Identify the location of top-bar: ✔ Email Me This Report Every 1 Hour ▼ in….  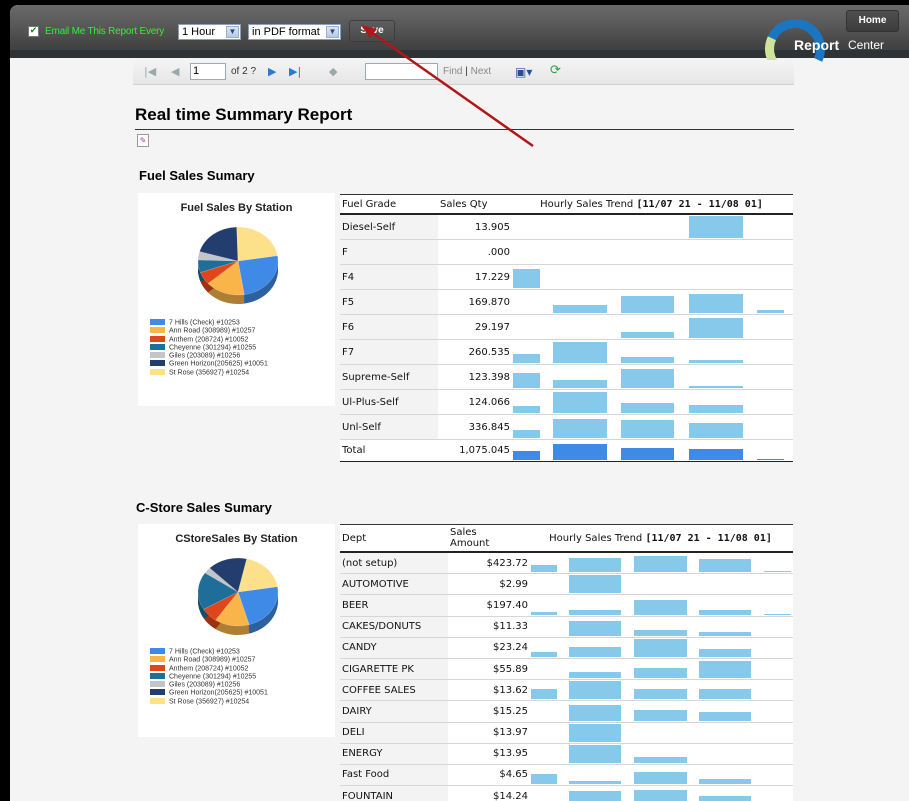
(459, 46).